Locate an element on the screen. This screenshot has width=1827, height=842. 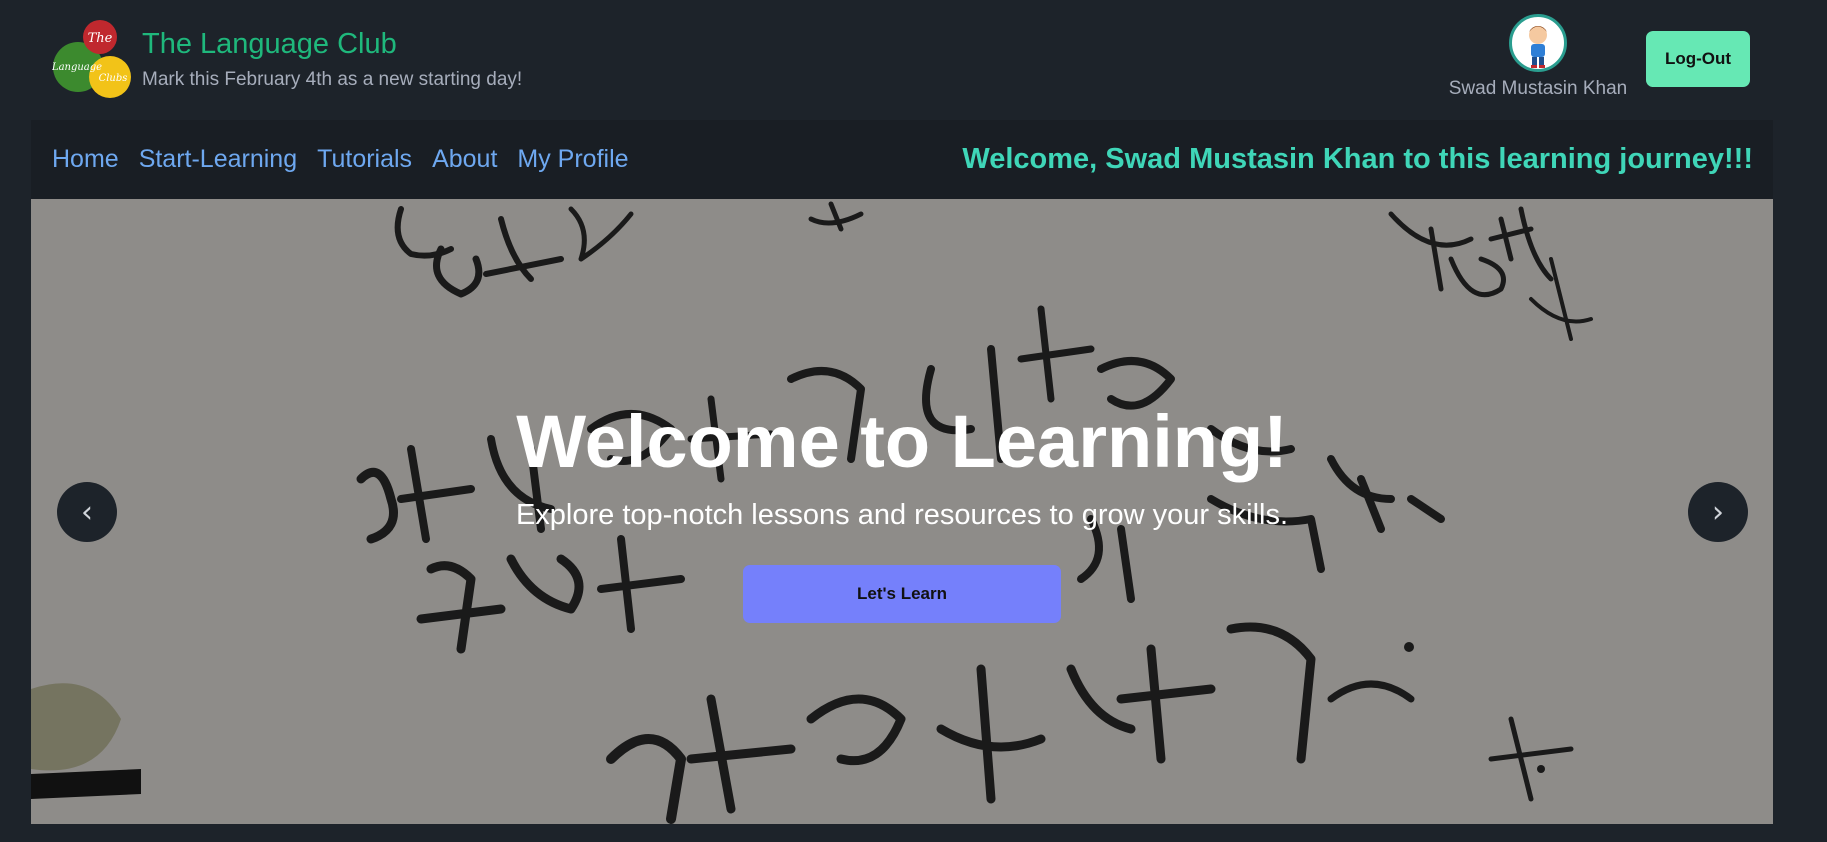
nav-my-profile: My Profile is located at coordinates (572, 159).